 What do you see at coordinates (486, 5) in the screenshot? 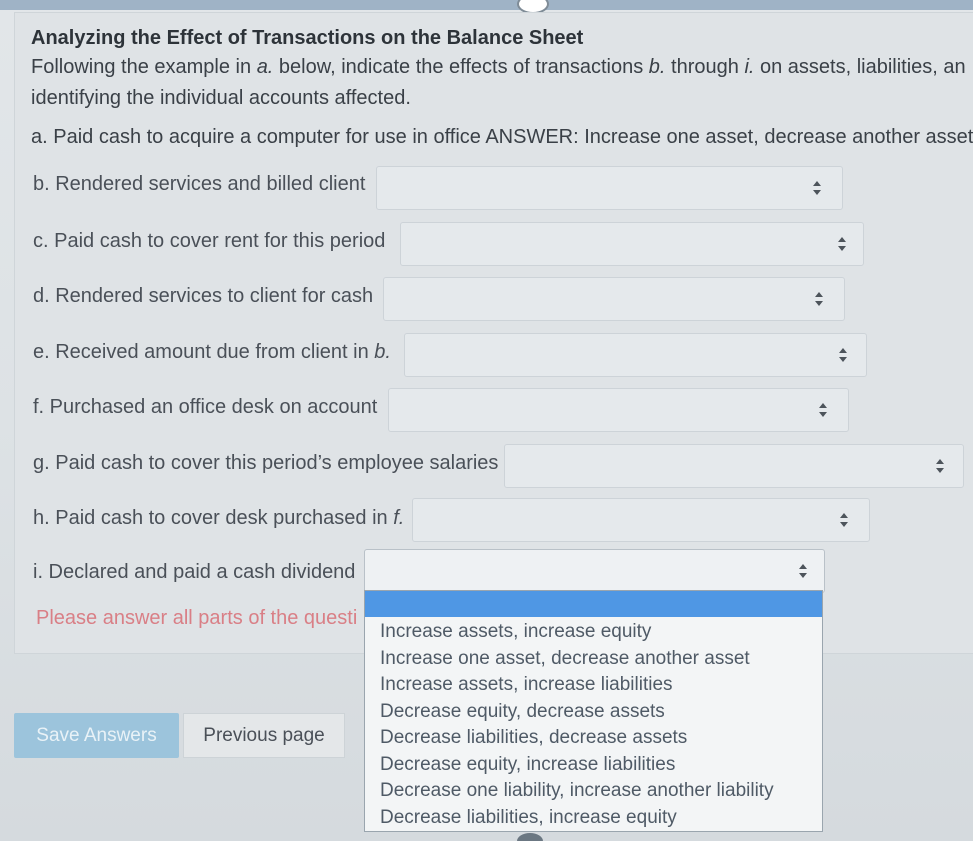
I see `window-top-bar` at bounding box center [486, 5].